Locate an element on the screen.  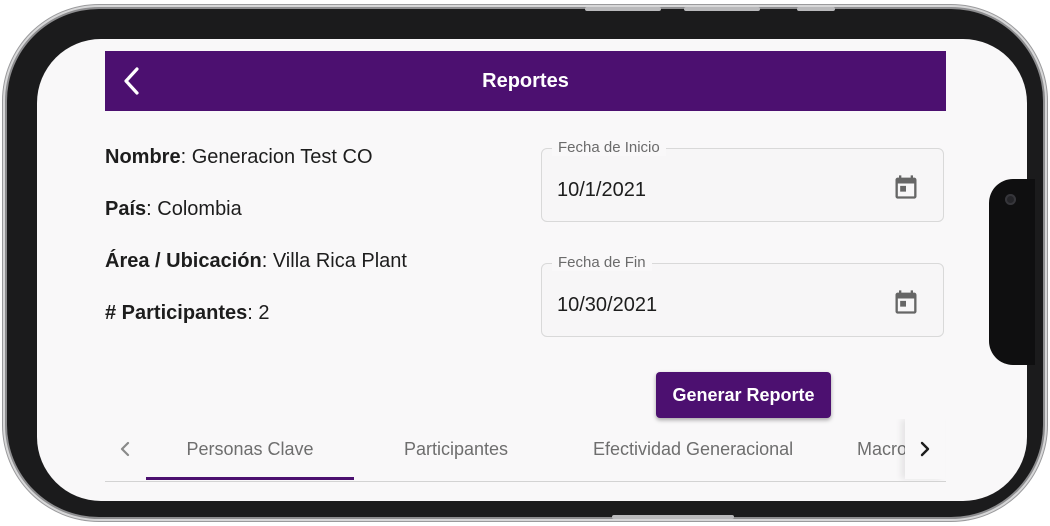
info-pais: País: Colombia is located at coordinates (173, 209).